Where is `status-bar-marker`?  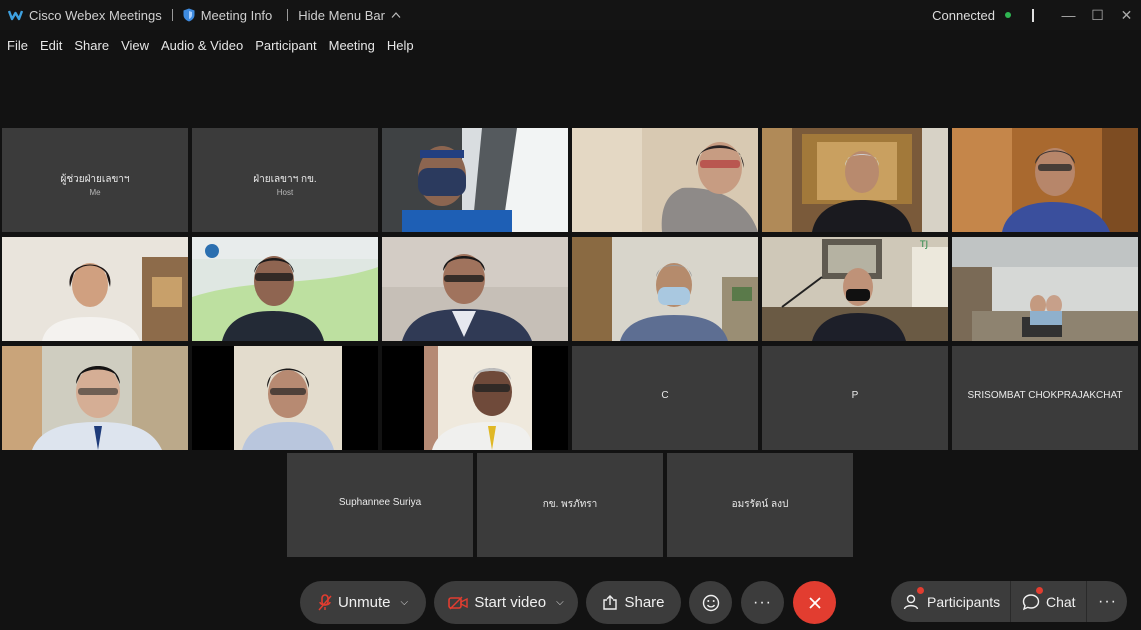
status-bar-marker is located at coordinates (1033, 15).